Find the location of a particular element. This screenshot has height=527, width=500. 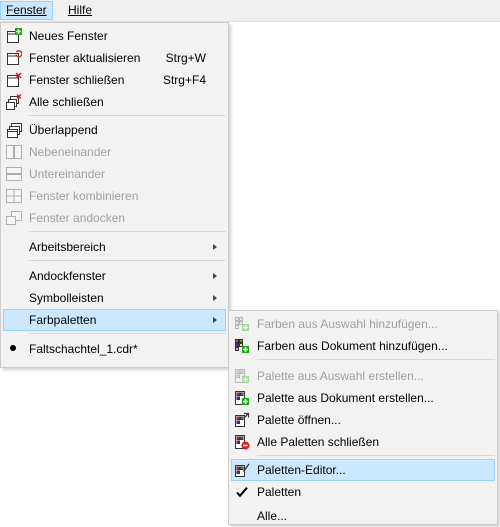

menu-item-label: Symbolleisten is located at coordinates (66, 298).